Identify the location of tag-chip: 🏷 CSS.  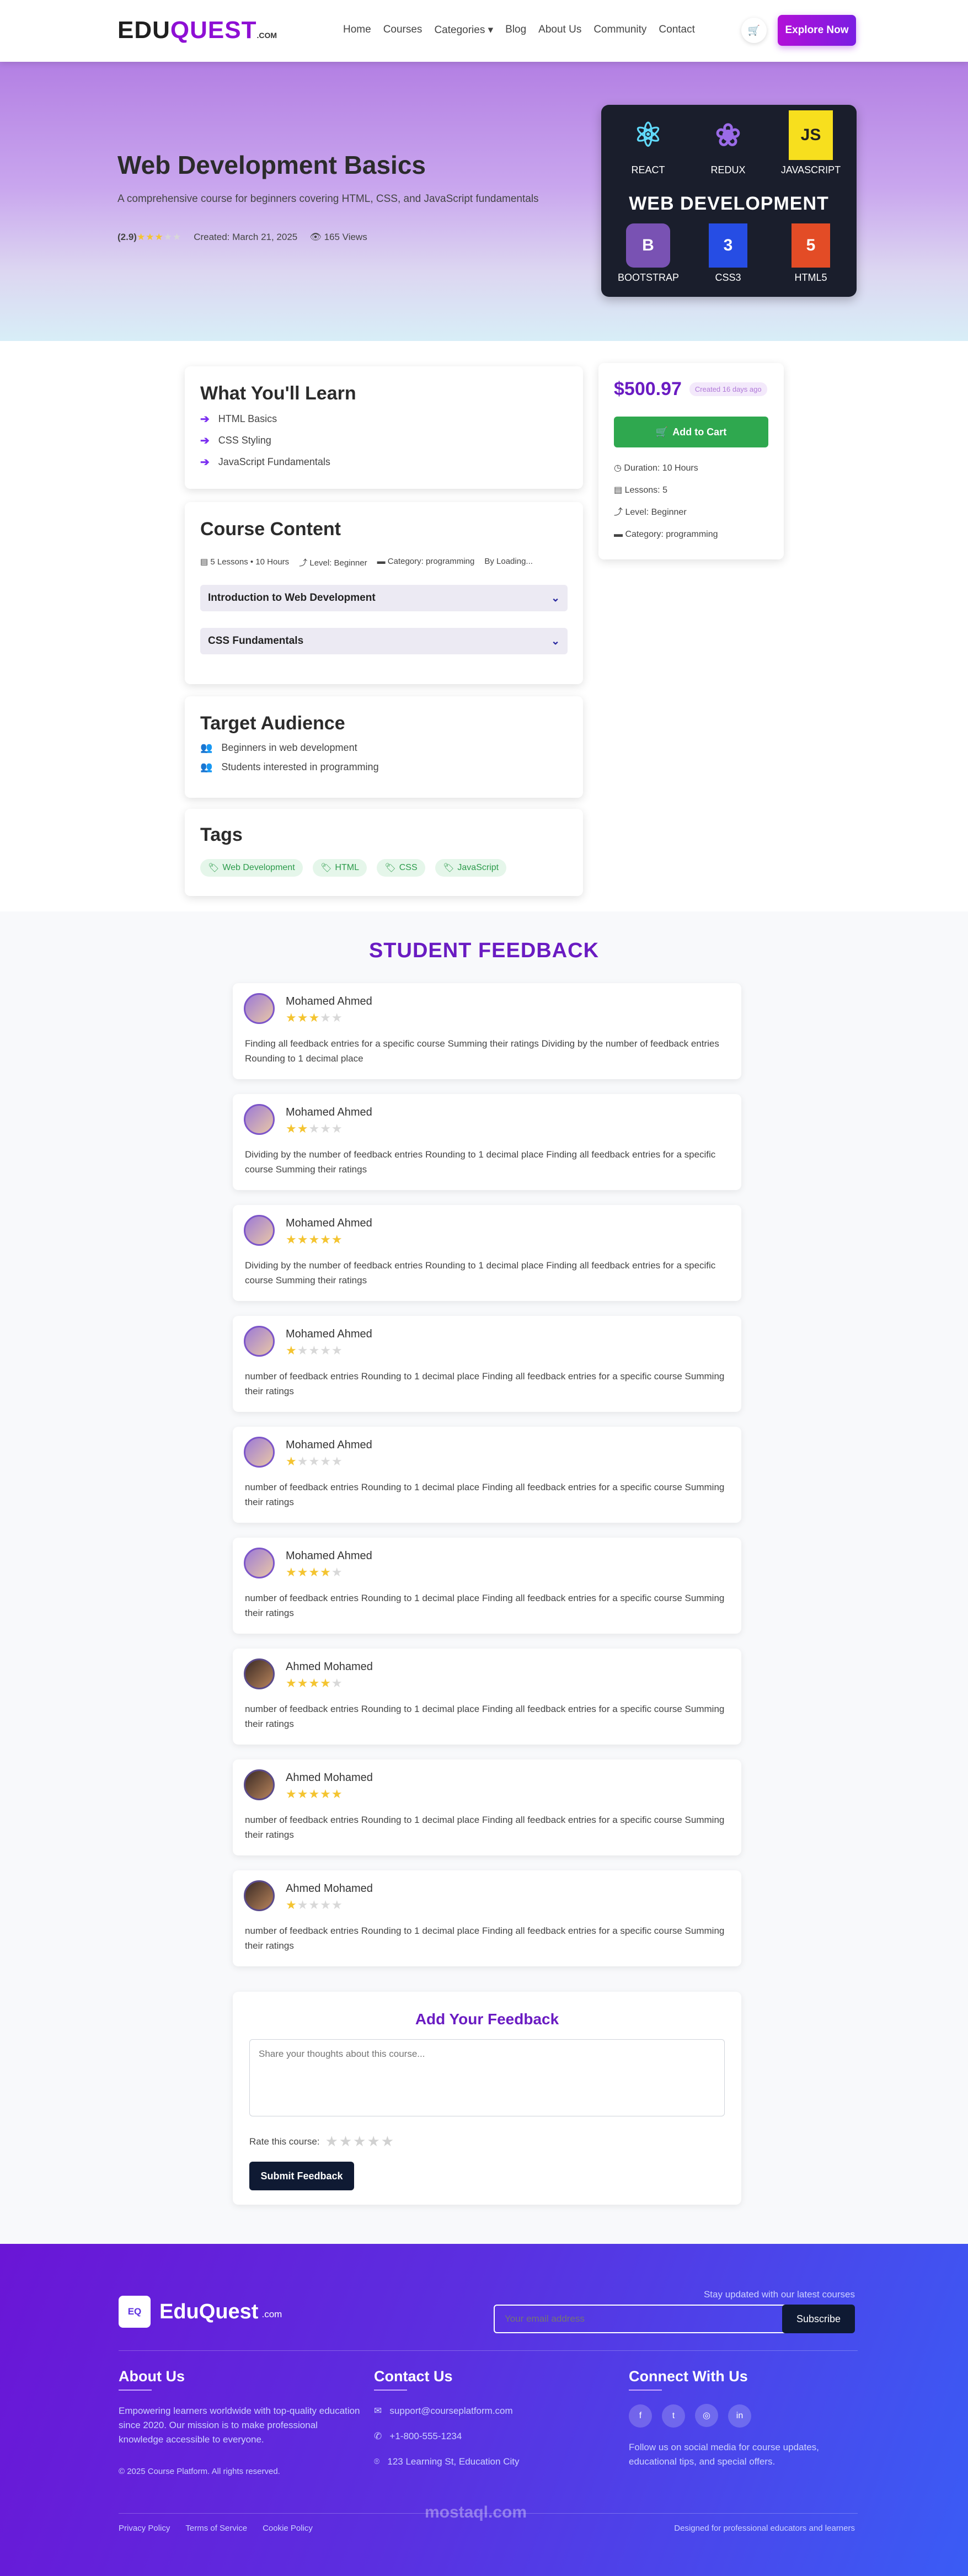
(401, 868).